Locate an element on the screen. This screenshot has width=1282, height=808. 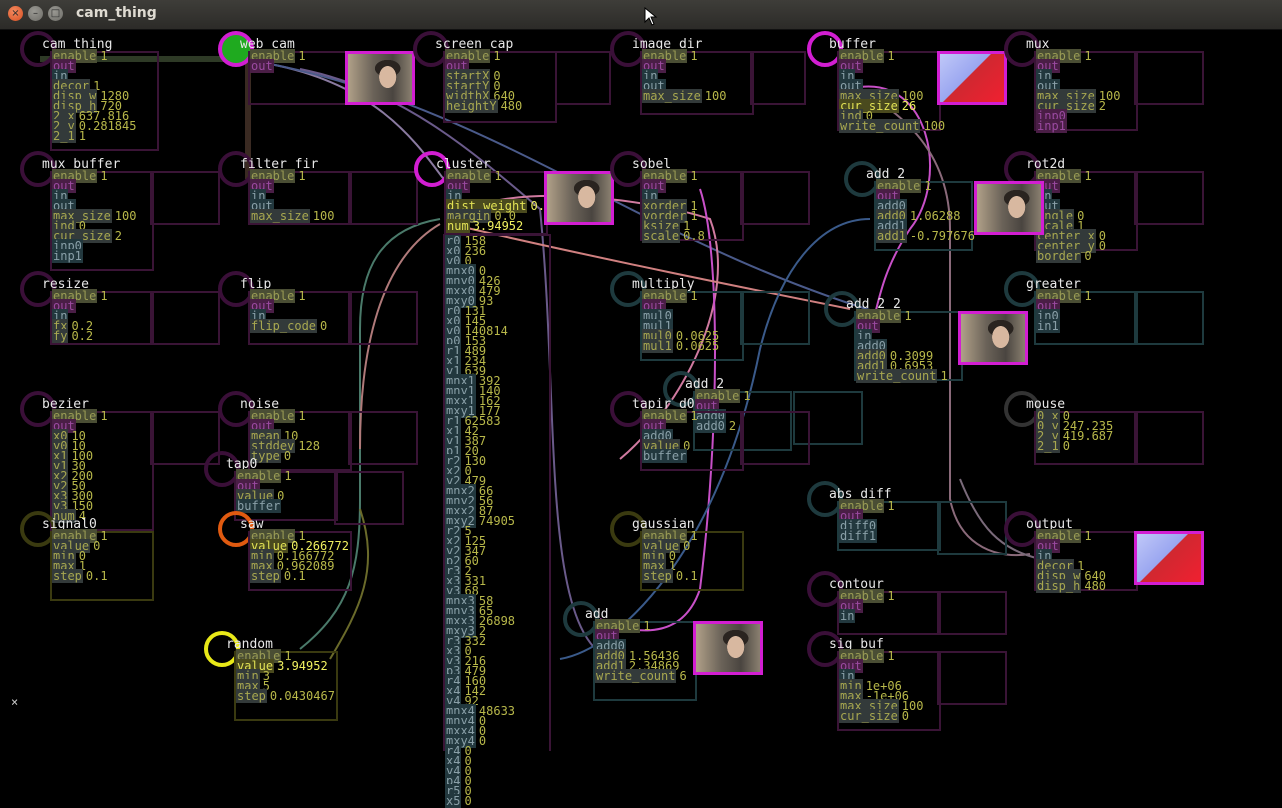
maximize-button: □ is located at coordinates (55, 13).